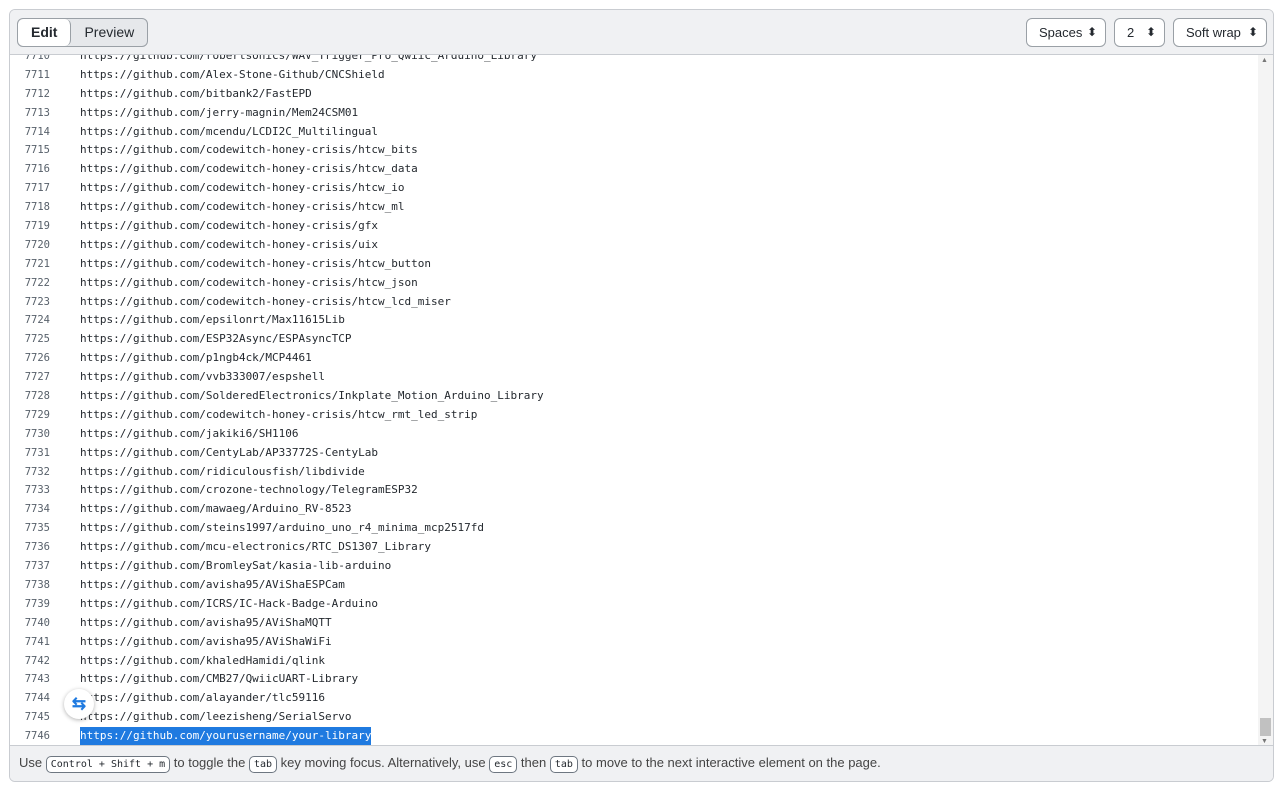 The image size is (1280, 790). What do you see at coordinates (633, 434) in the screenshot?
I see `code-line: 7730 https://github.com/jakiki6/SH1106` at bounding box center [633, 434].